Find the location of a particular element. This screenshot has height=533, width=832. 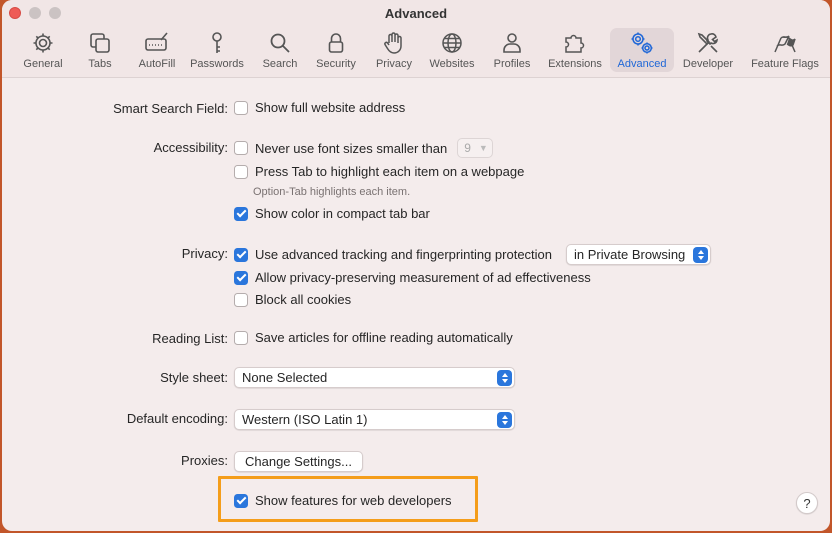

tracking-mode-value: in Private Browsing is located at coordinates (630, 254).